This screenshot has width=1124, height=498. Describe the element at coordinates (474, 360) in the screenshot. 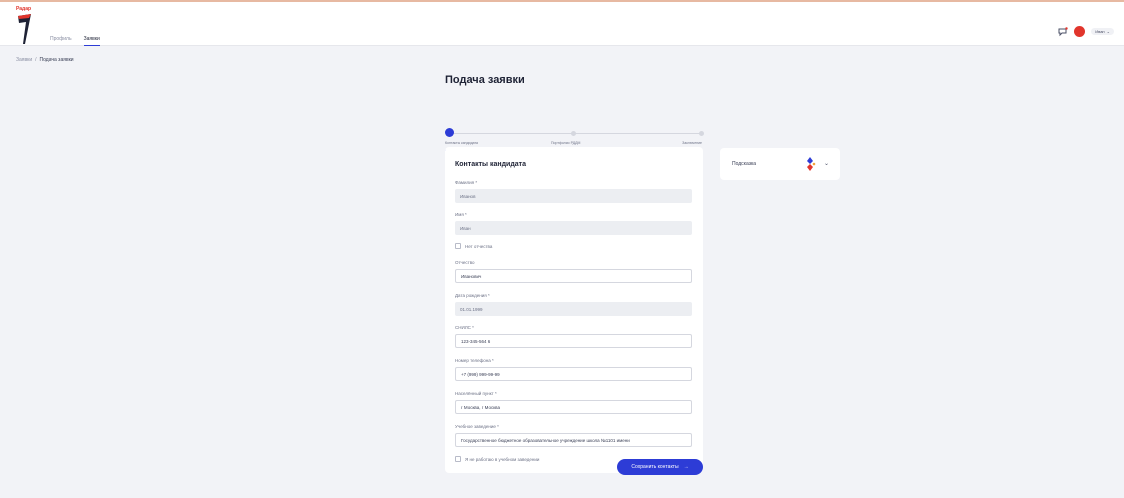

I see `phone-label: Номер телефона *` at that location.